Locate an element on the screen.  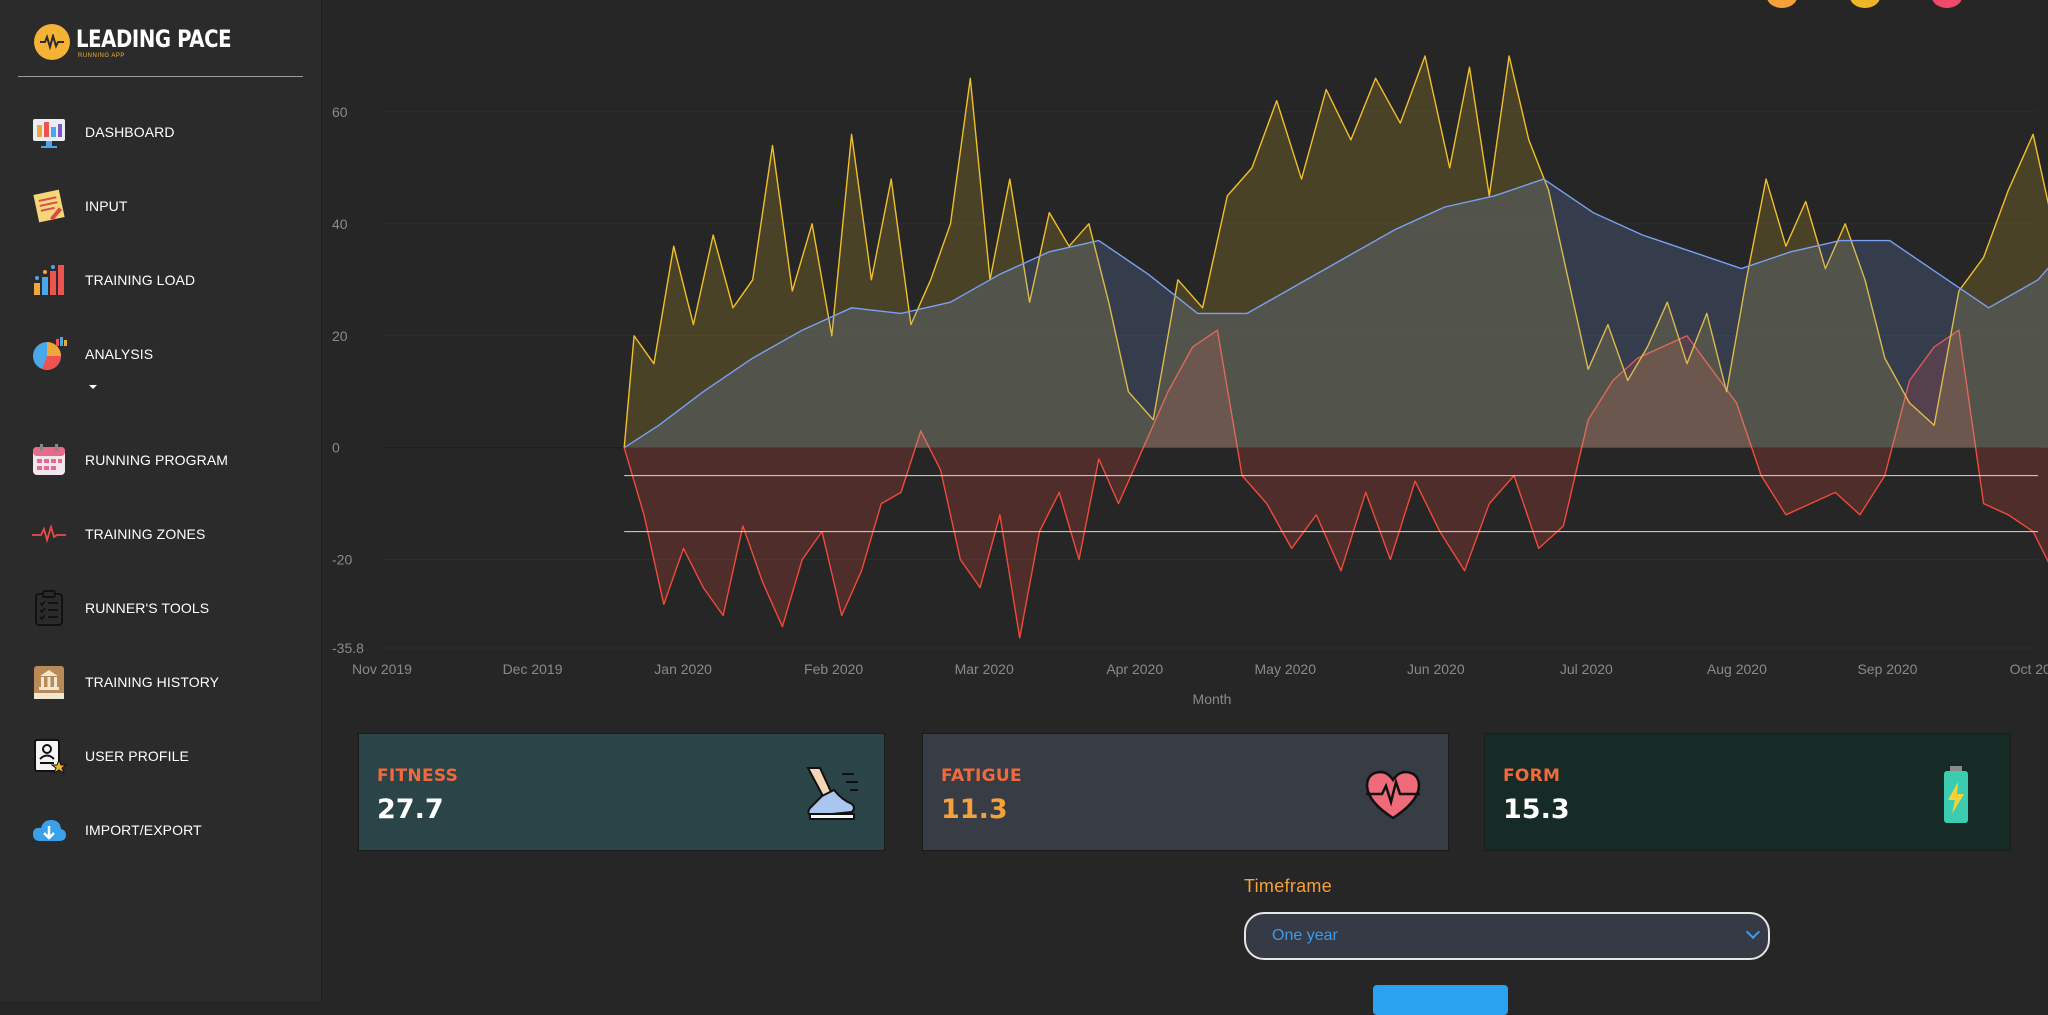
sidebar-item-label: RUNNER'S TOOLS is located at coordinates (147, 608).